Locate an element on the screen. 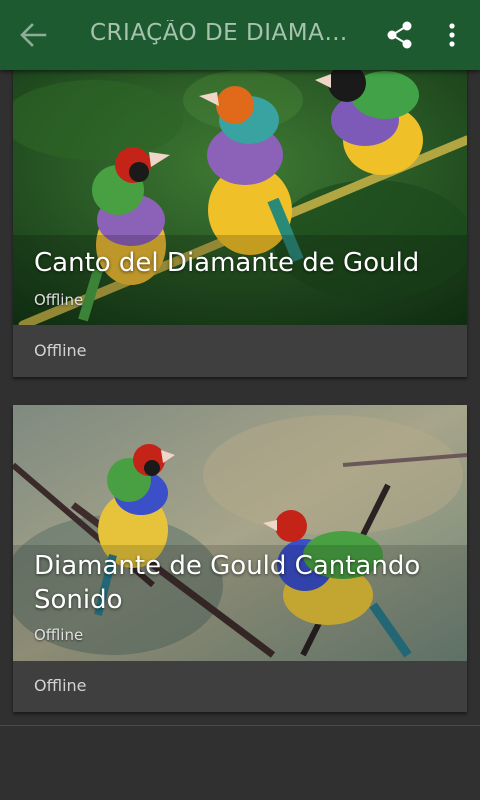 The width and height of the screenshot is (480, 800). page-title: CRIAÇÃO DE DIAMANTES is located at coordinates (227, 33).